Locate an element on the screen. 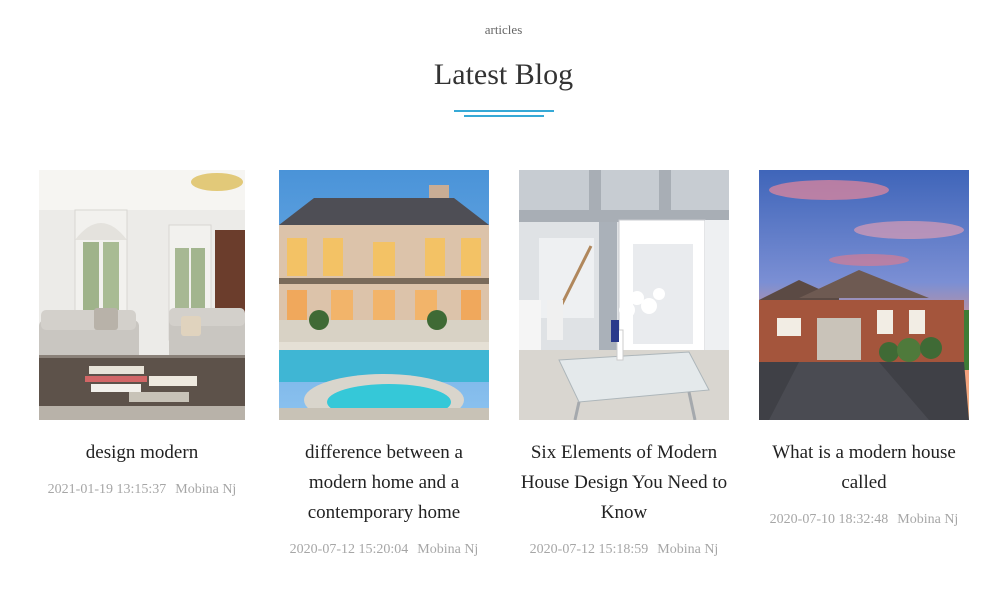 This screenshot has width=1007, height=607. blog-section-eyebrow: articles is located at coordinates (503, 29).